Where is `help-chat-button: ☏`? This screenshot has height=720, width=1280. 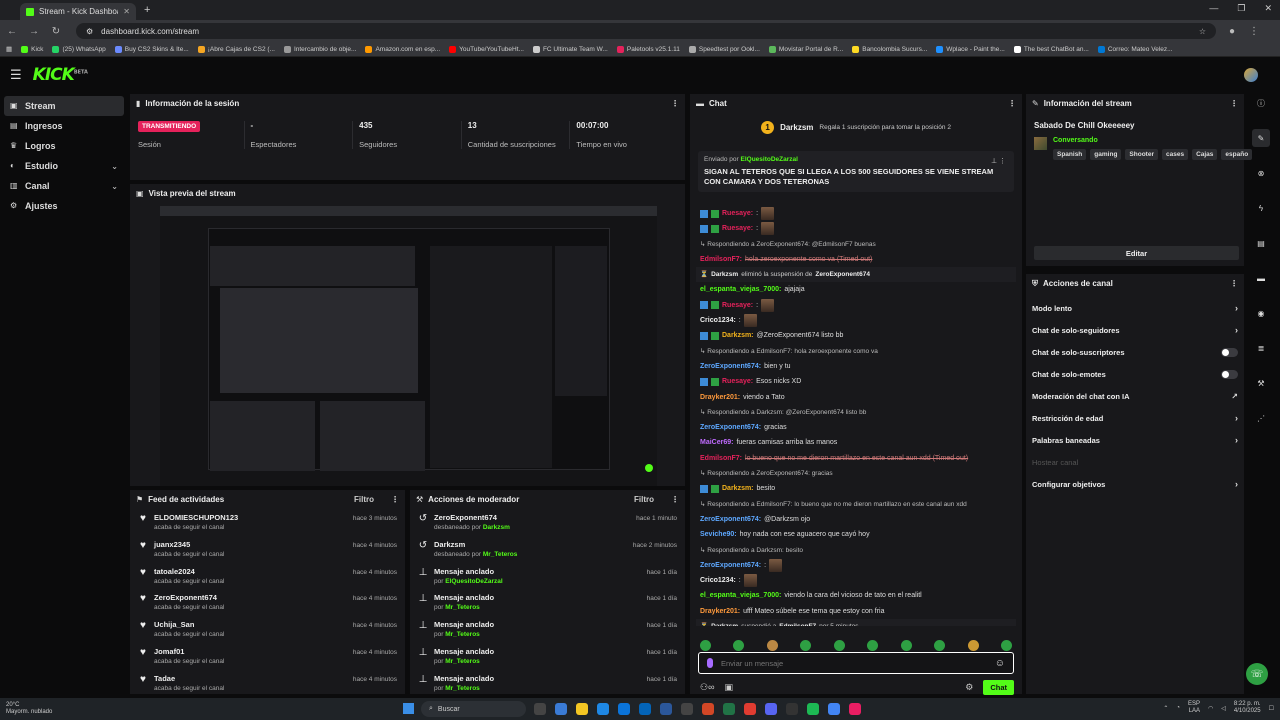 help-chat-button: ☏ is located at coordinates (1257, 674).